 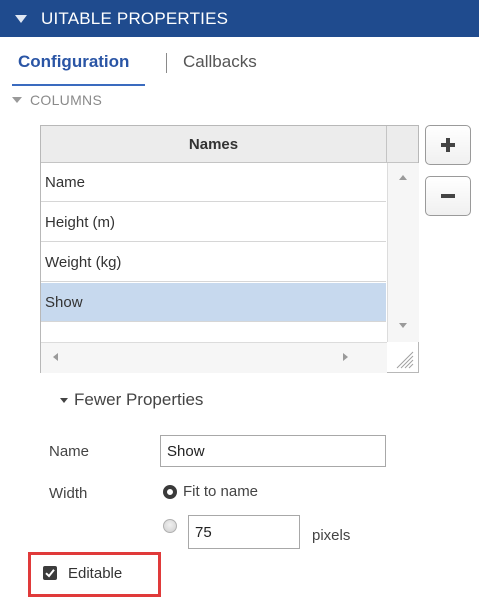 What do you see at coordinates (213, 302) in the screenshot?
I see `table-row-selected: Show` at bounding box center [213, 302].